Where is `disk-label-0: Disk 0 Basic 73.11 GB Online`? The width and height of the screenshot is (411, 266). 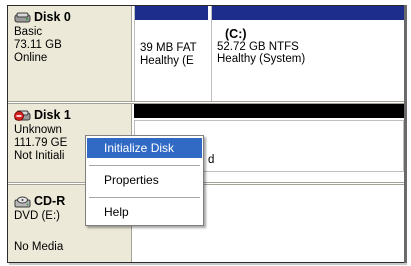 disk-label-0: Disk 0 Basic 73.11 GB Online is located at coordinates (70, 53).